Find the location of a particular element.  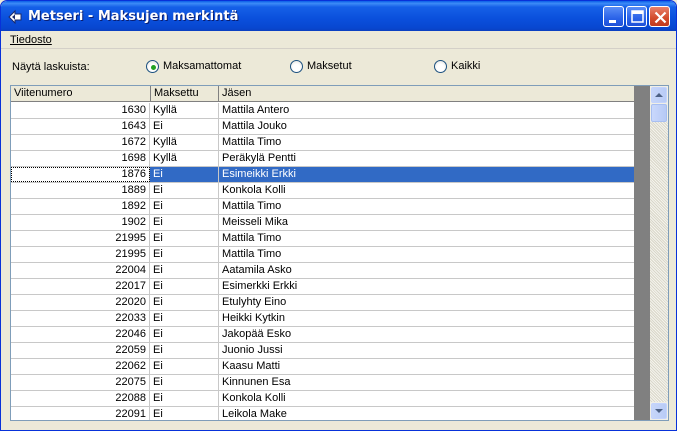

cell-member: Kaasu Matti is located at coordinates (426, 366).